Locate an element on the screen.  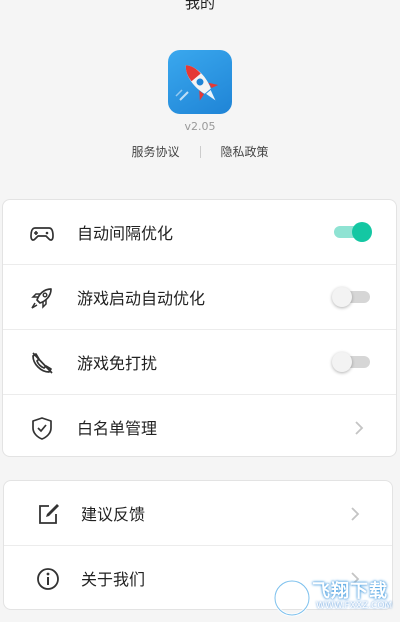
gamepad-icon is located at coordinates (42, 234).